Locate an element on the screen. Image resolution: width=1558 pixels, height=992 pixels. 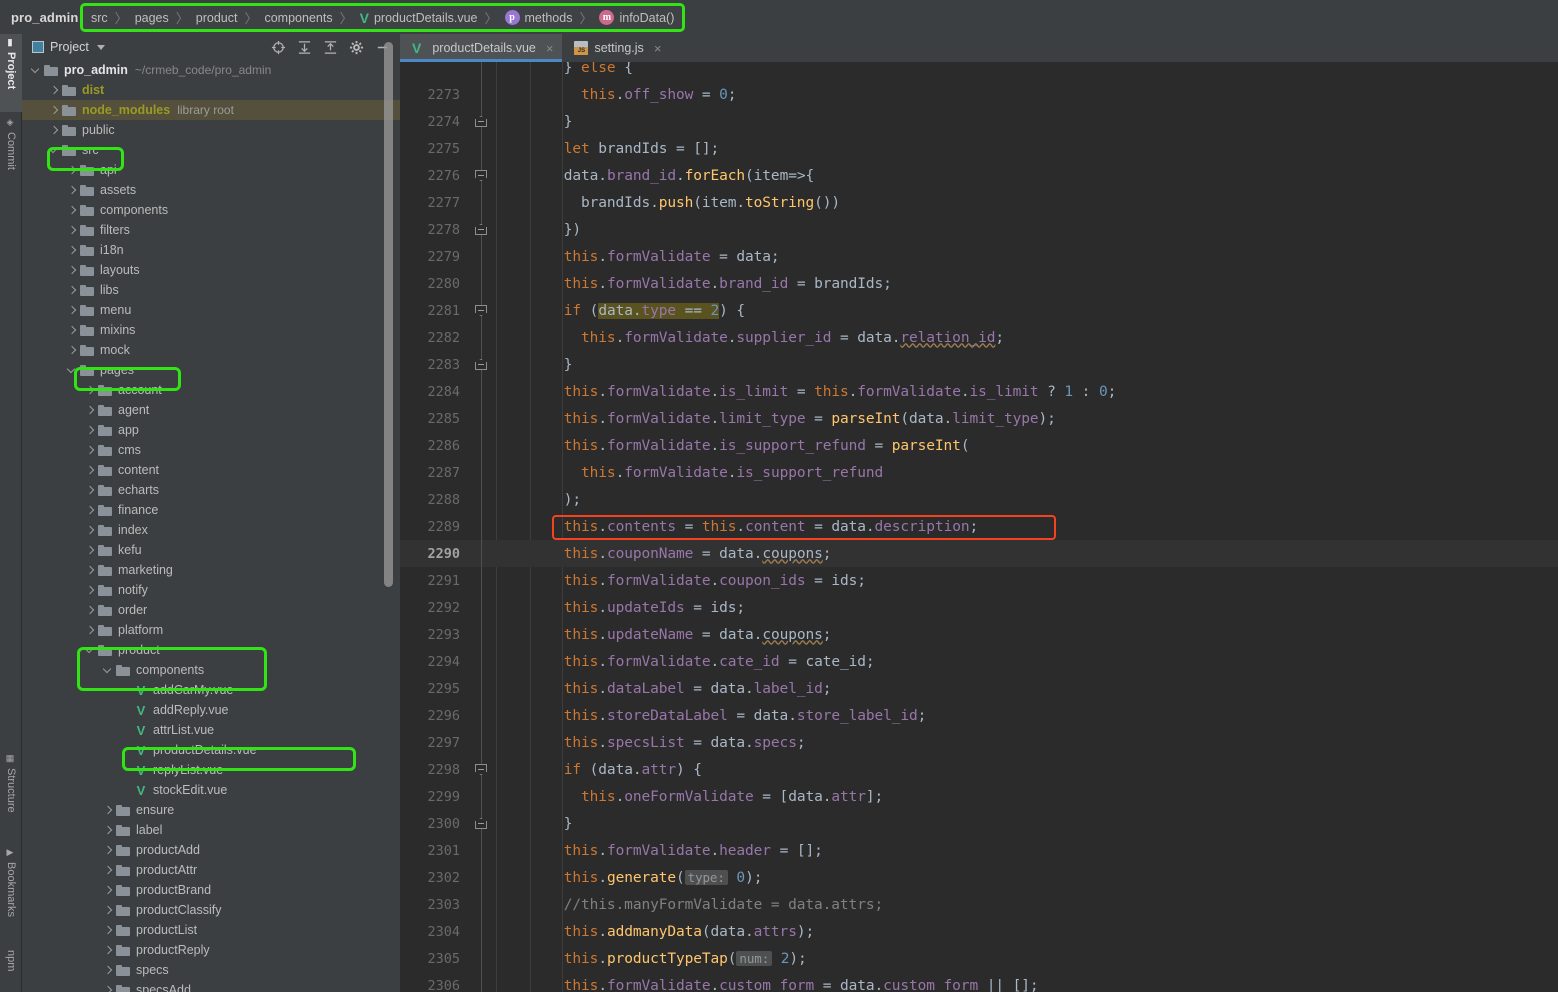
rail-item-structure: ▦ Structure is located at coordinates (11, 794).